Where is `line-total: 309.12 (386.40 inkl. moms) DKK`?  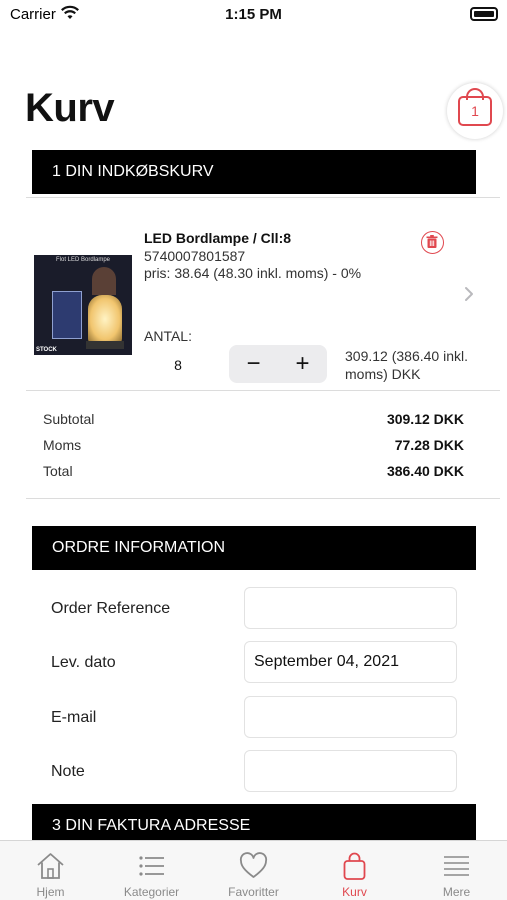
line-total: 309.12 (386.40 inkl. moms) DKK is located at coordinates (415, 365).